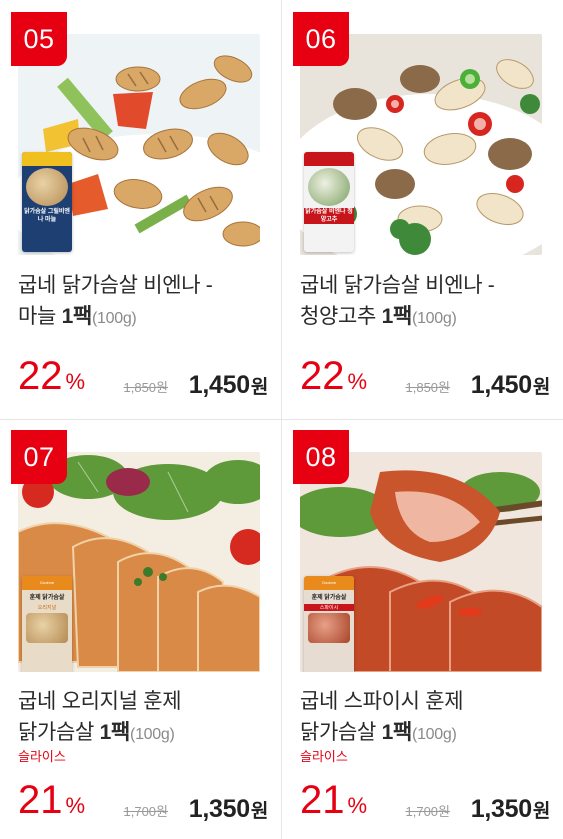  Describe the element at coordinates (37, 316) in the screenshot. I see `product-name-line2: 마늘` at that location.